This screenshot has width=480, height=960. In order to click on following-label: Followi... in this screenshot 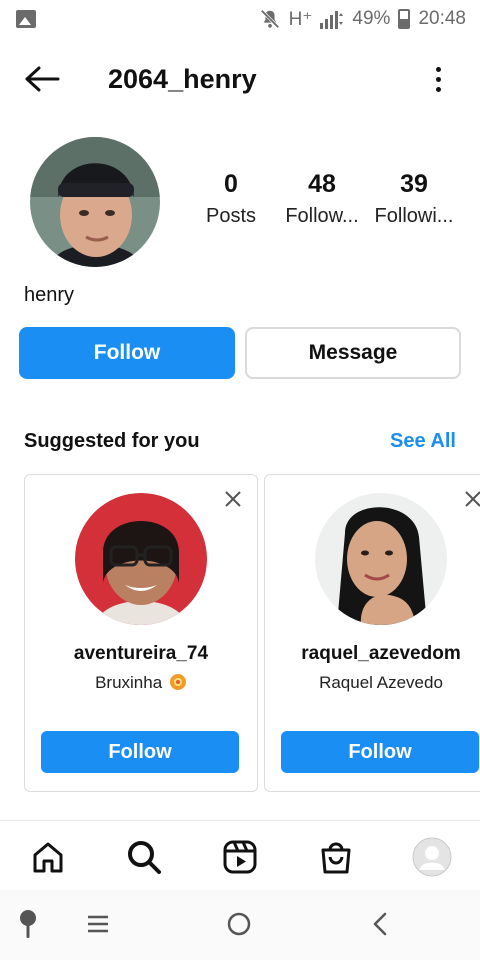, I will do `click(414, 216)`.